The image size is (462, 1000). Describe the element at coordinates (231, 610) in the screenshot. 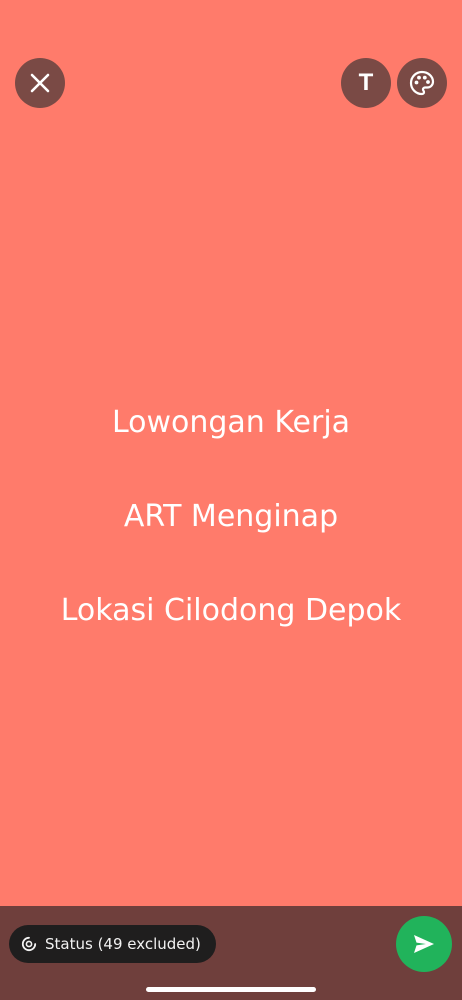

I see `status-line: Lokasi Cilodong Depok` at that location.